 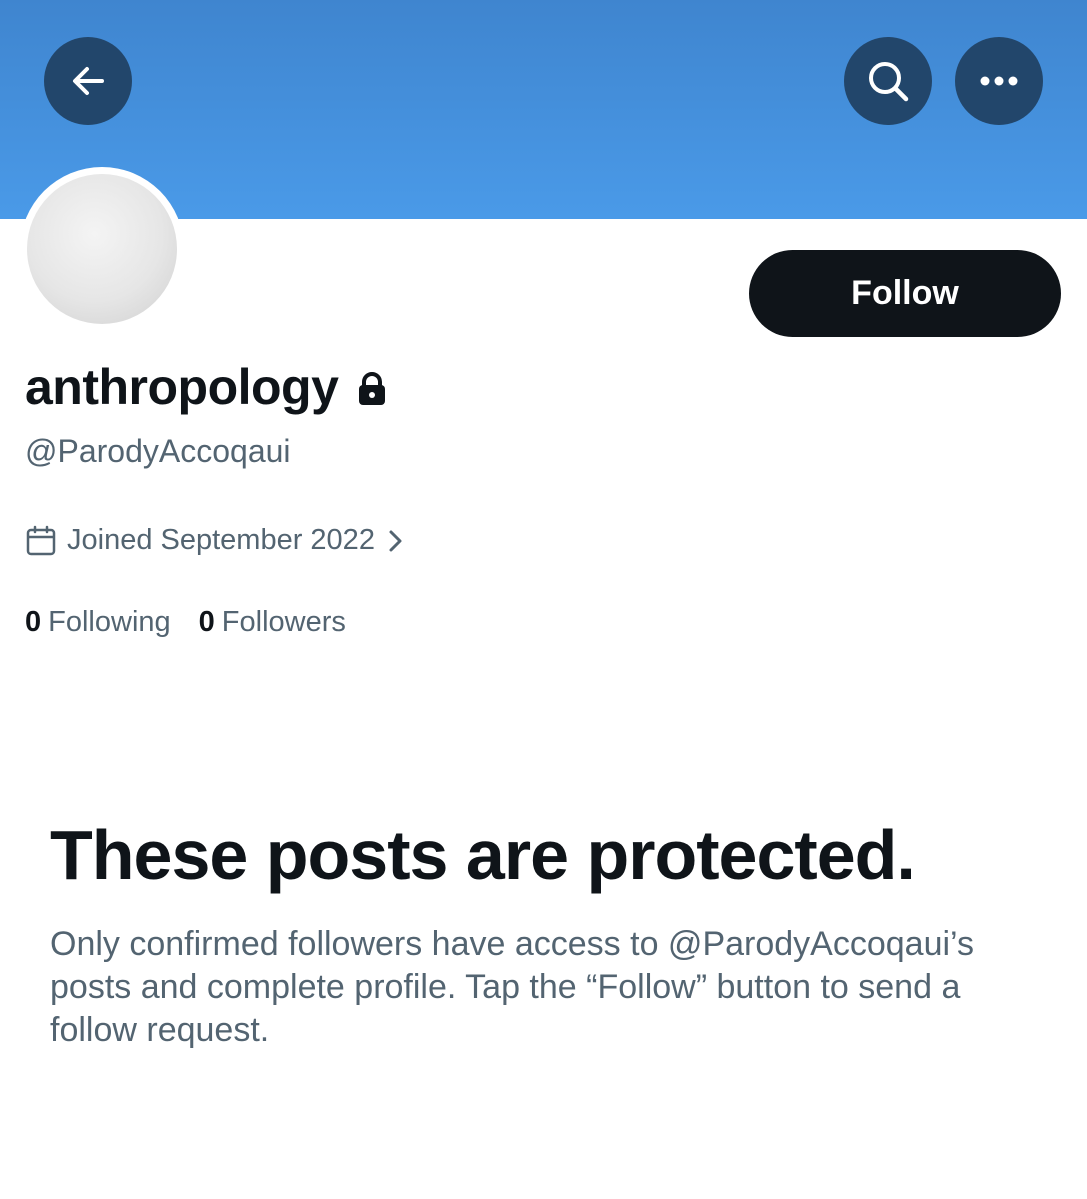 What do you see at coordinates (206, 622) in the screenshot?
I see `followers-count: 0` at bounding box center [206, 622].